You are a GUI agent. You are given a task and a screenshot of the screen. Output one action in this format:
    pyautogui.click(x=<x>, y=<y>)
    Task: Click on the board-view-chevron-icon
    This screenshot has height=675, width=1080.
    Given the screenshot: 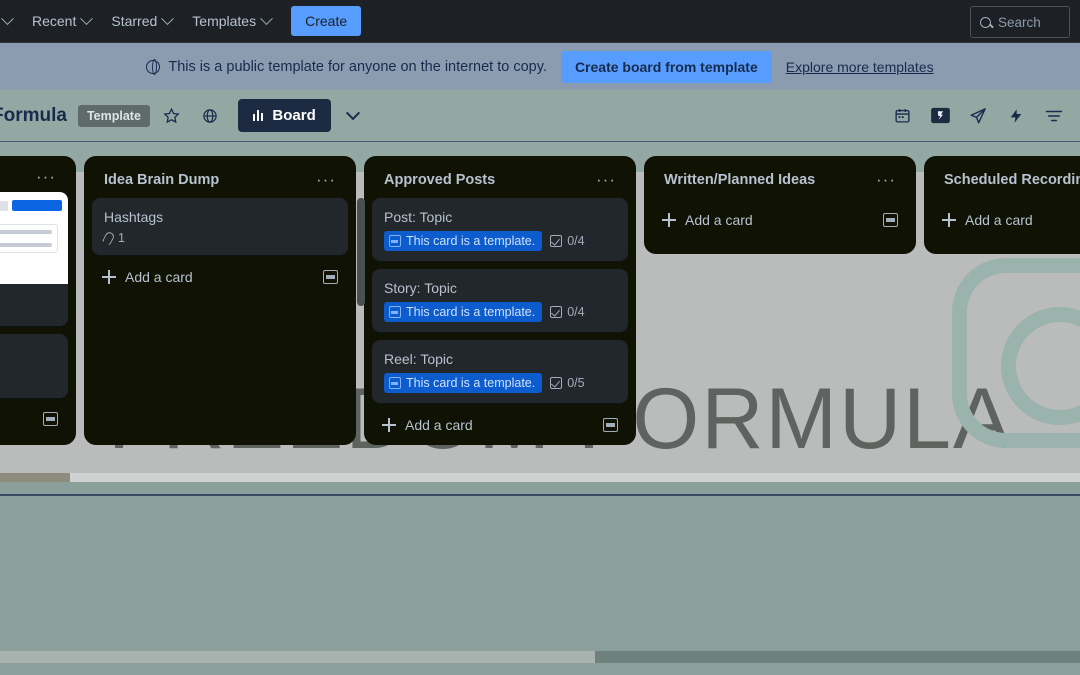 What is the action you would take?
    pyautogui.click(x=353, y=116)
    